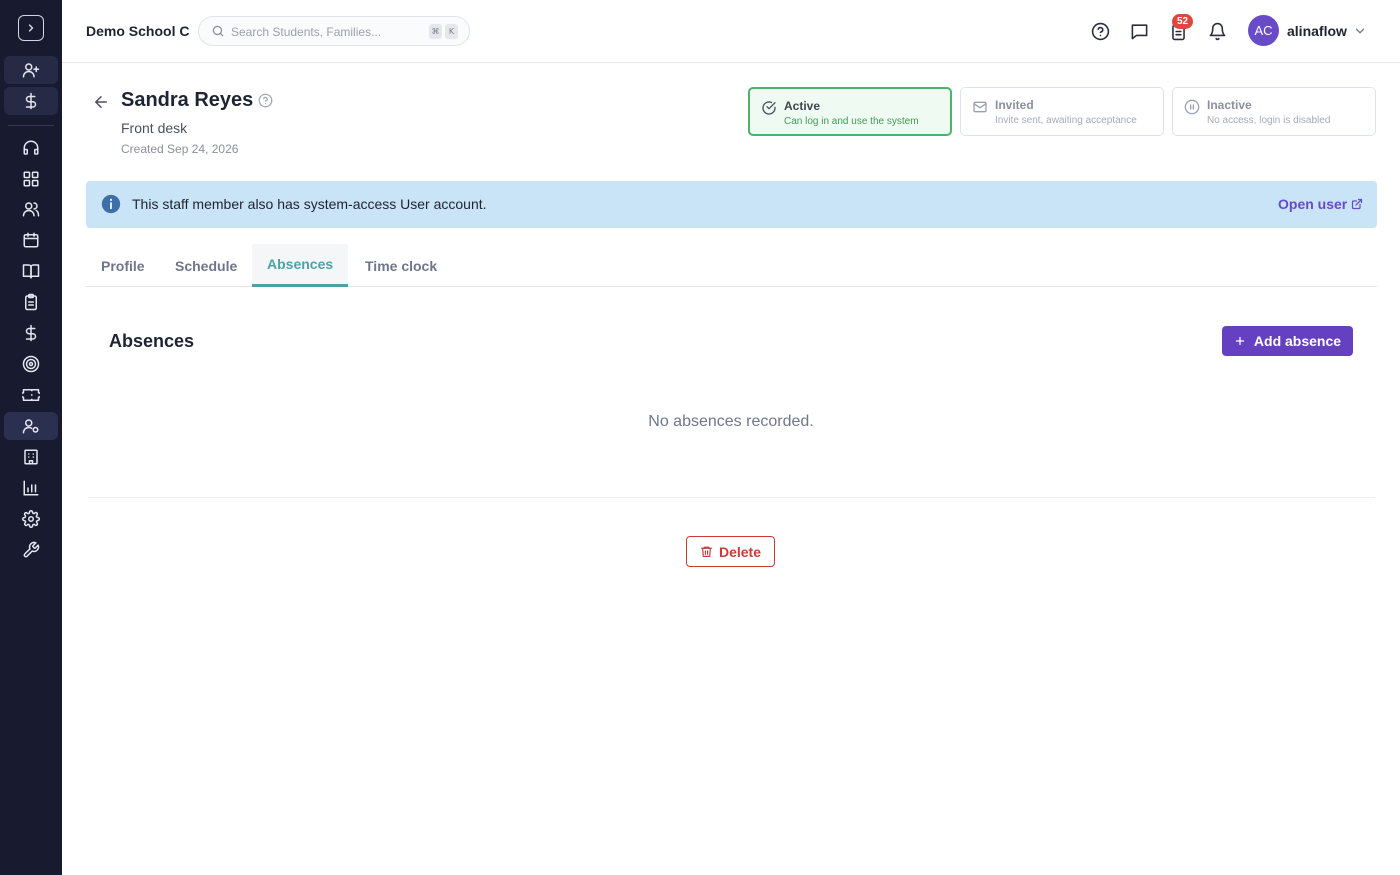 The height and width of the screenshot is (875, 1400). Describe the element at coordinates (123, 265) in the screenshot. I see `tab-profile: Profile` at that location.